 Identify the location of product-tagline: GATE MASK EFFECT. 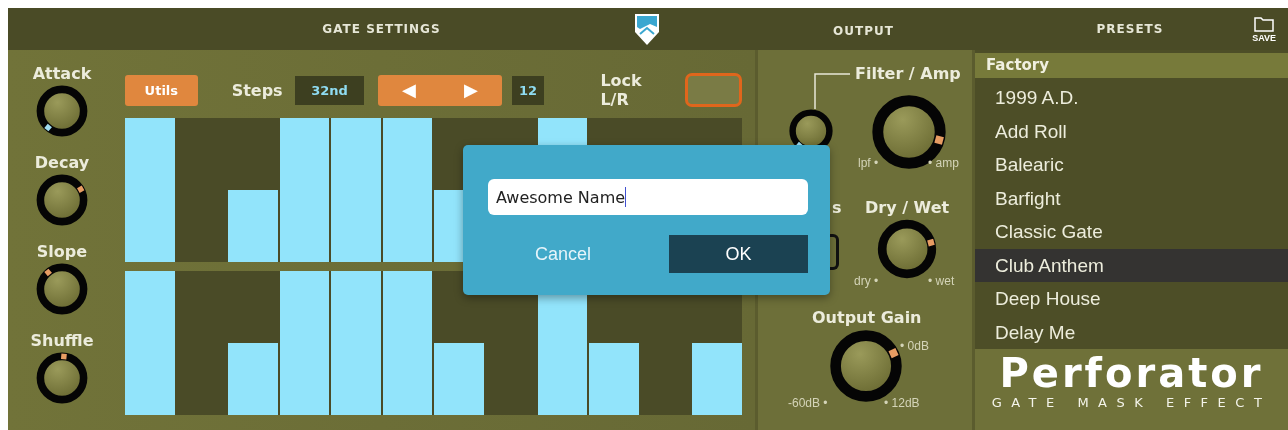
(1131, 403).